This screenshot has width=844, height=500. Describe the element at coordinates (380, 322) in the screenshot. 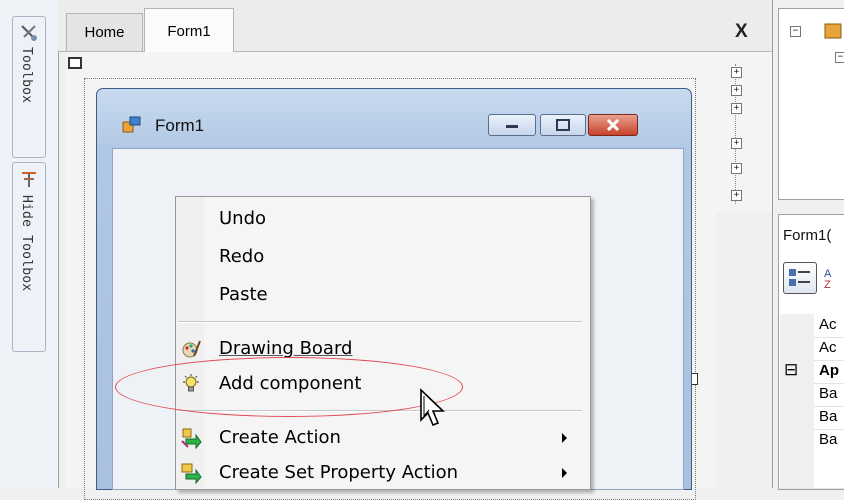

I see `menu-separator` at that location.